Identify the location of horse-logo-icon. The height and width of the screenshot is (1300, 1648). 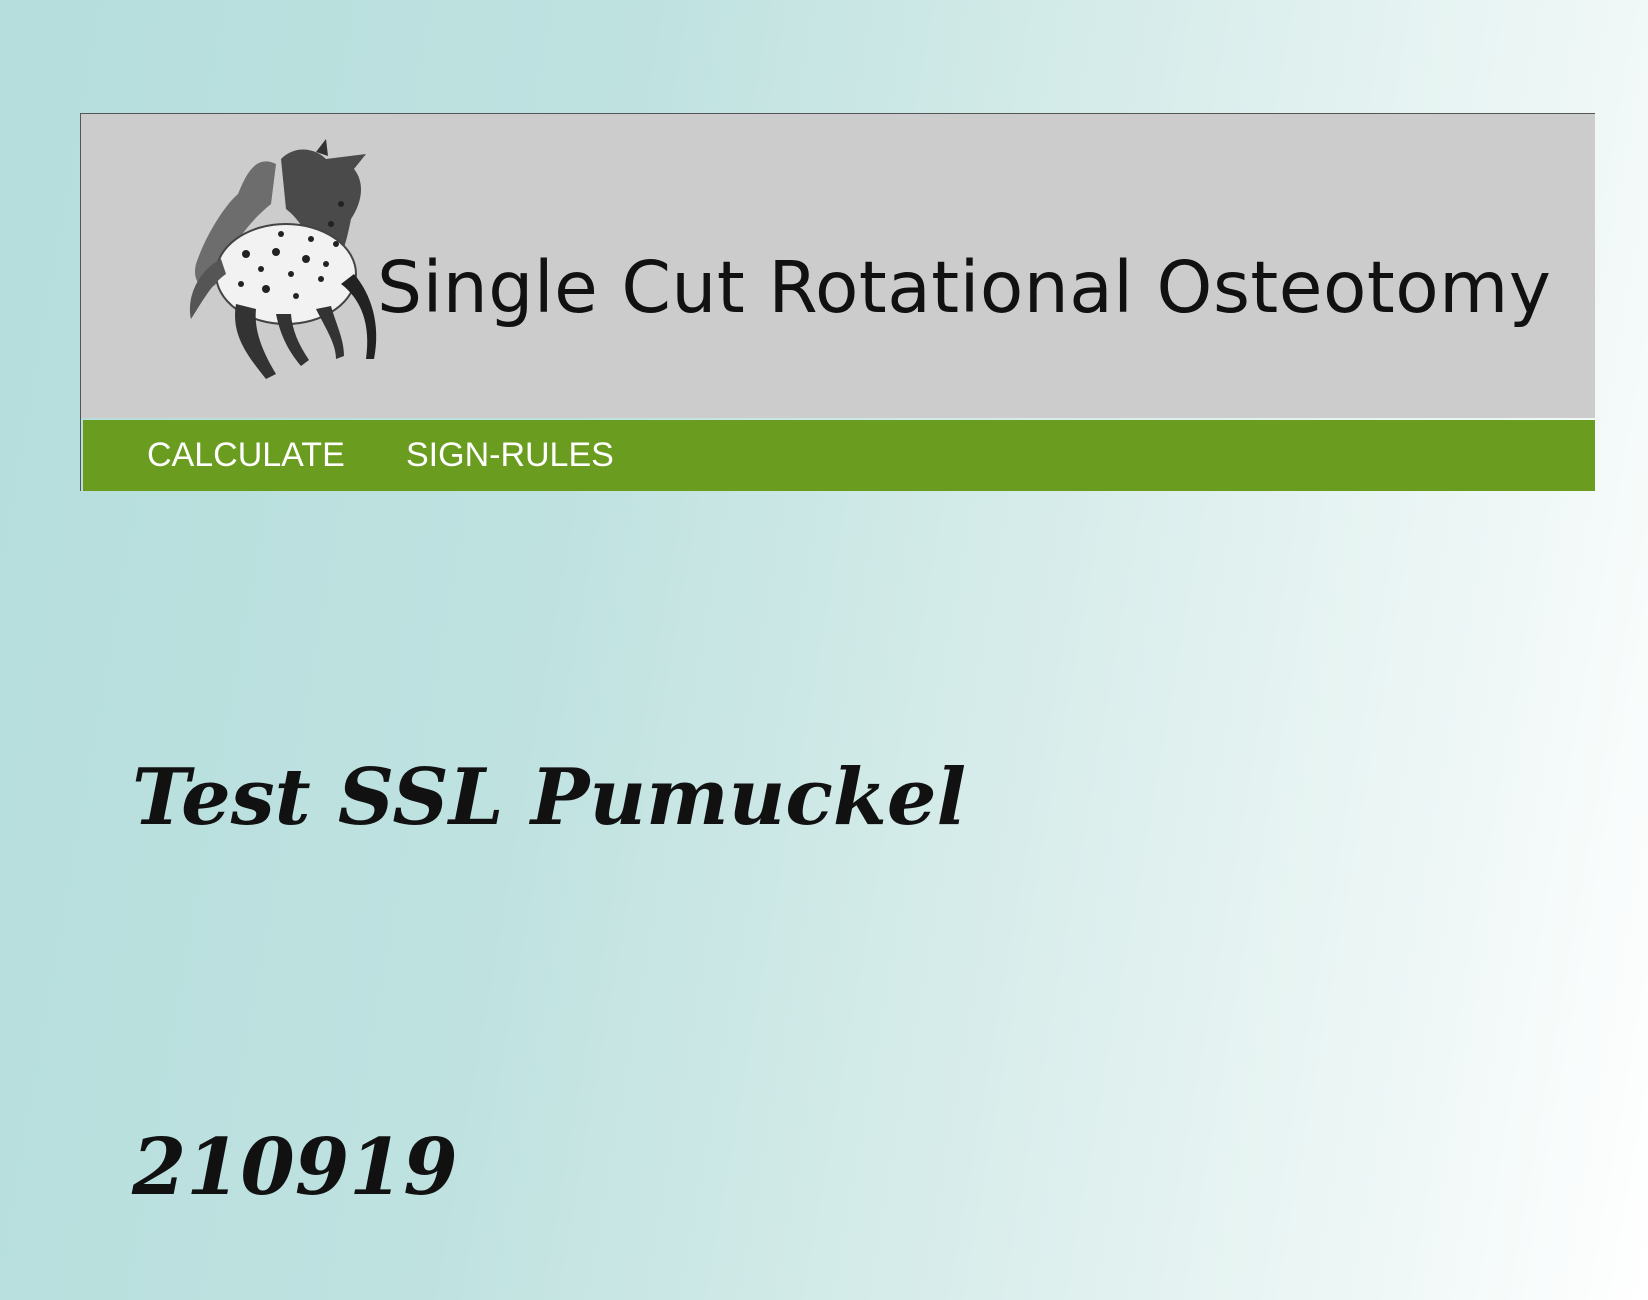
(283, 259).